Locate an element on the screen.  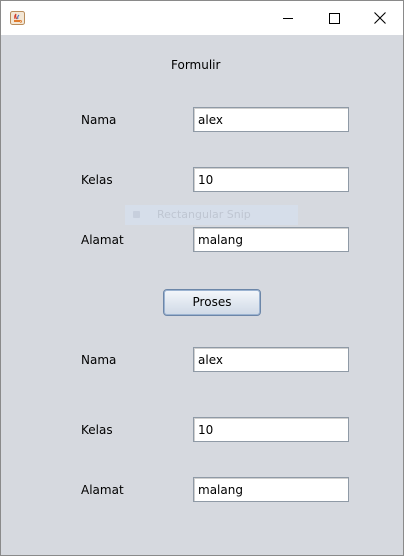
close-icon is located at coordinates (380, 18).